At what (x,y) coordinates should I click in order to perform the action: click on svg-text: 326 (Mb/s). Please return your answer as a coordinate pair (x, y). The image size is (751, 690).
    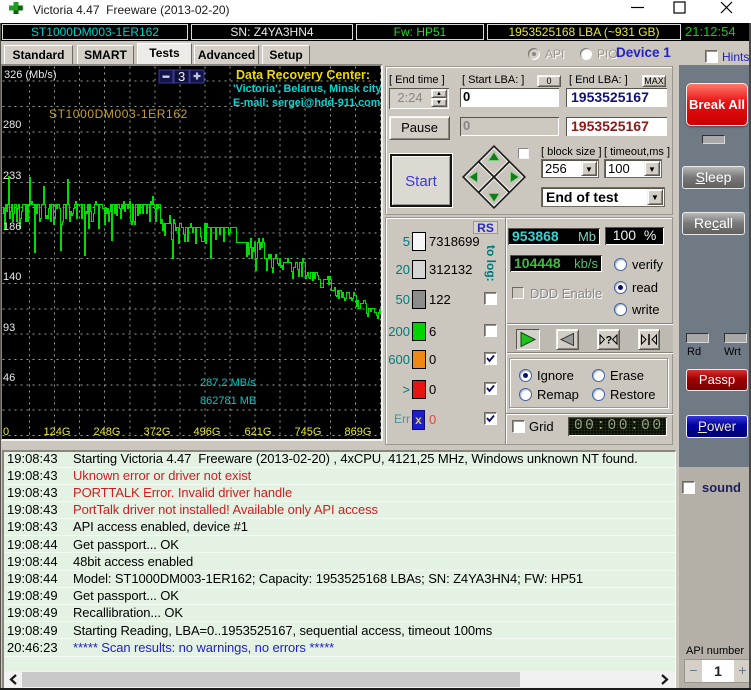
    Looking at the image, I should click on (30, 75).